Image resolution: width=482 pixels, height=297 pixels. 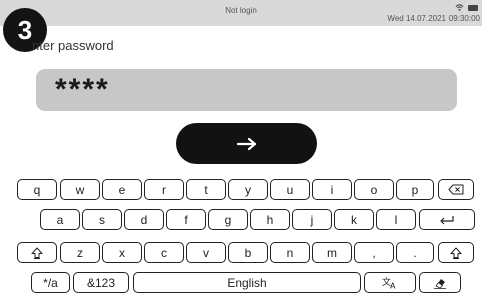 I want to click on key-comma: ,, so click(x=374, y=252).